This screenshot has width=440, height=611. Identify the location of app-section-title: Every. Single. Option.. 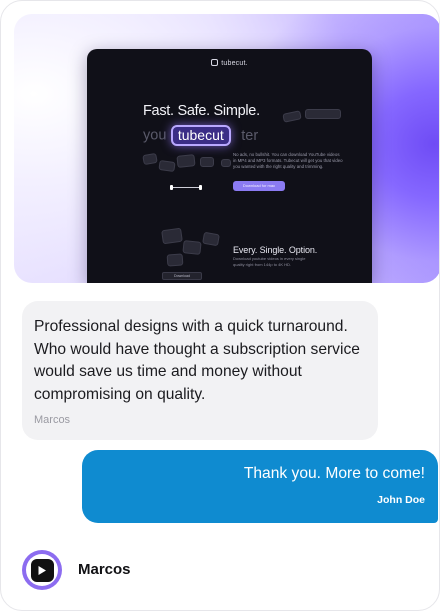
(275, 250).